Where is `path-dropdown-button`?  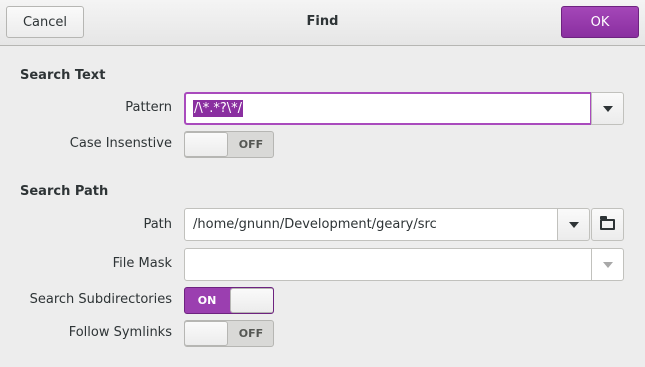 path-dropdown-button is located at coordinates (573, 224).